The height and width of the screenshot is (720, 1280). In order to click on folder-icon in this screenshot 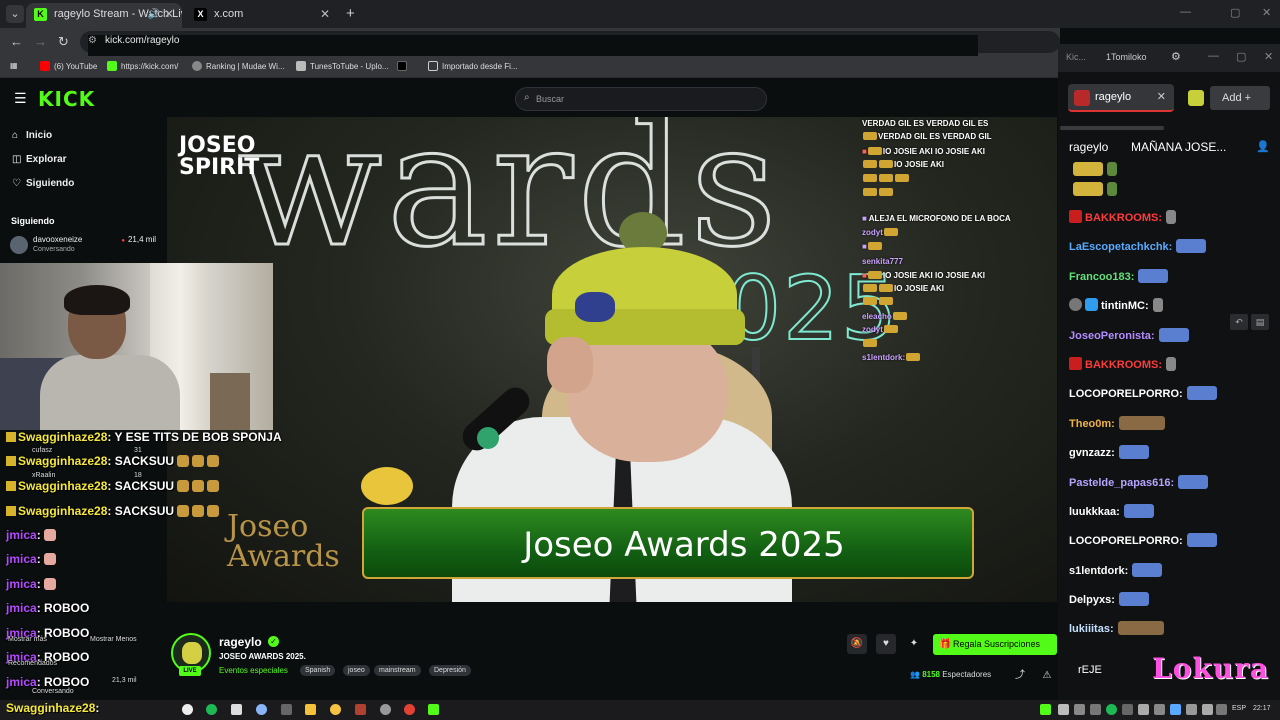, I will do `click(310, 709)`.